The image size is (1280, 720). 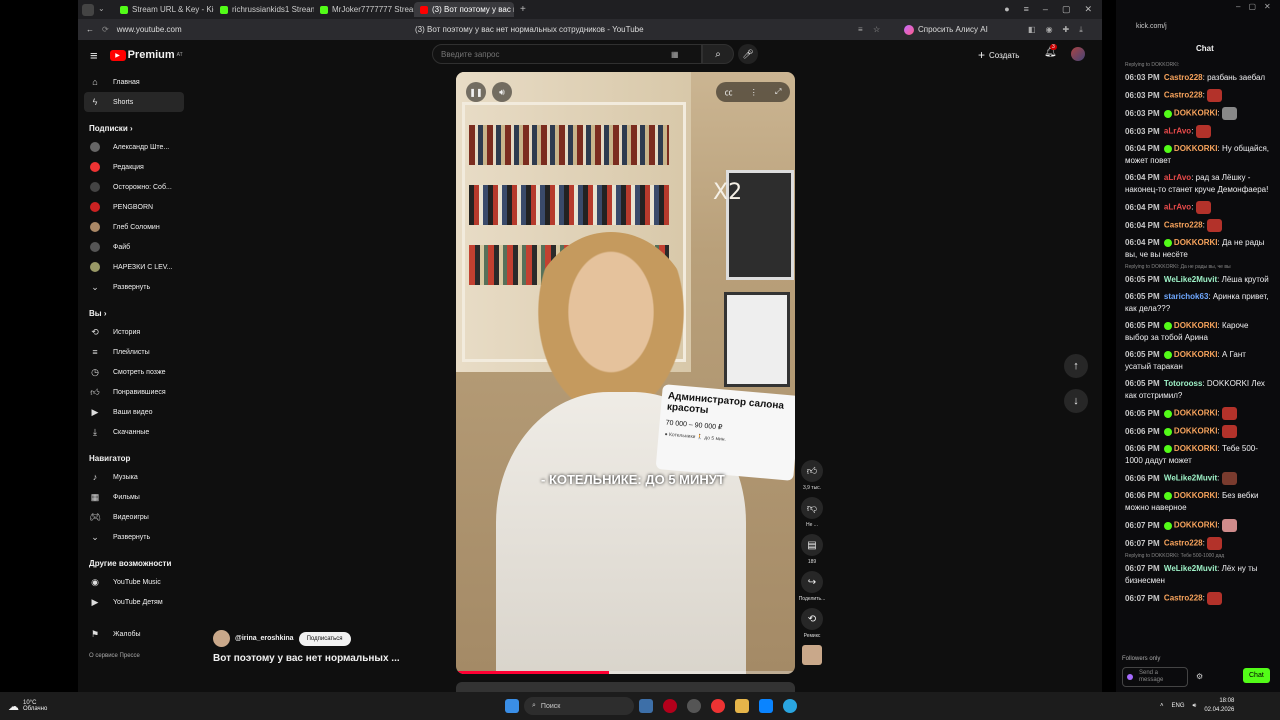 What do you see at coordinates (512, 706) in the screenshot?
I see `start-icon` at bounding box center [512, 706].